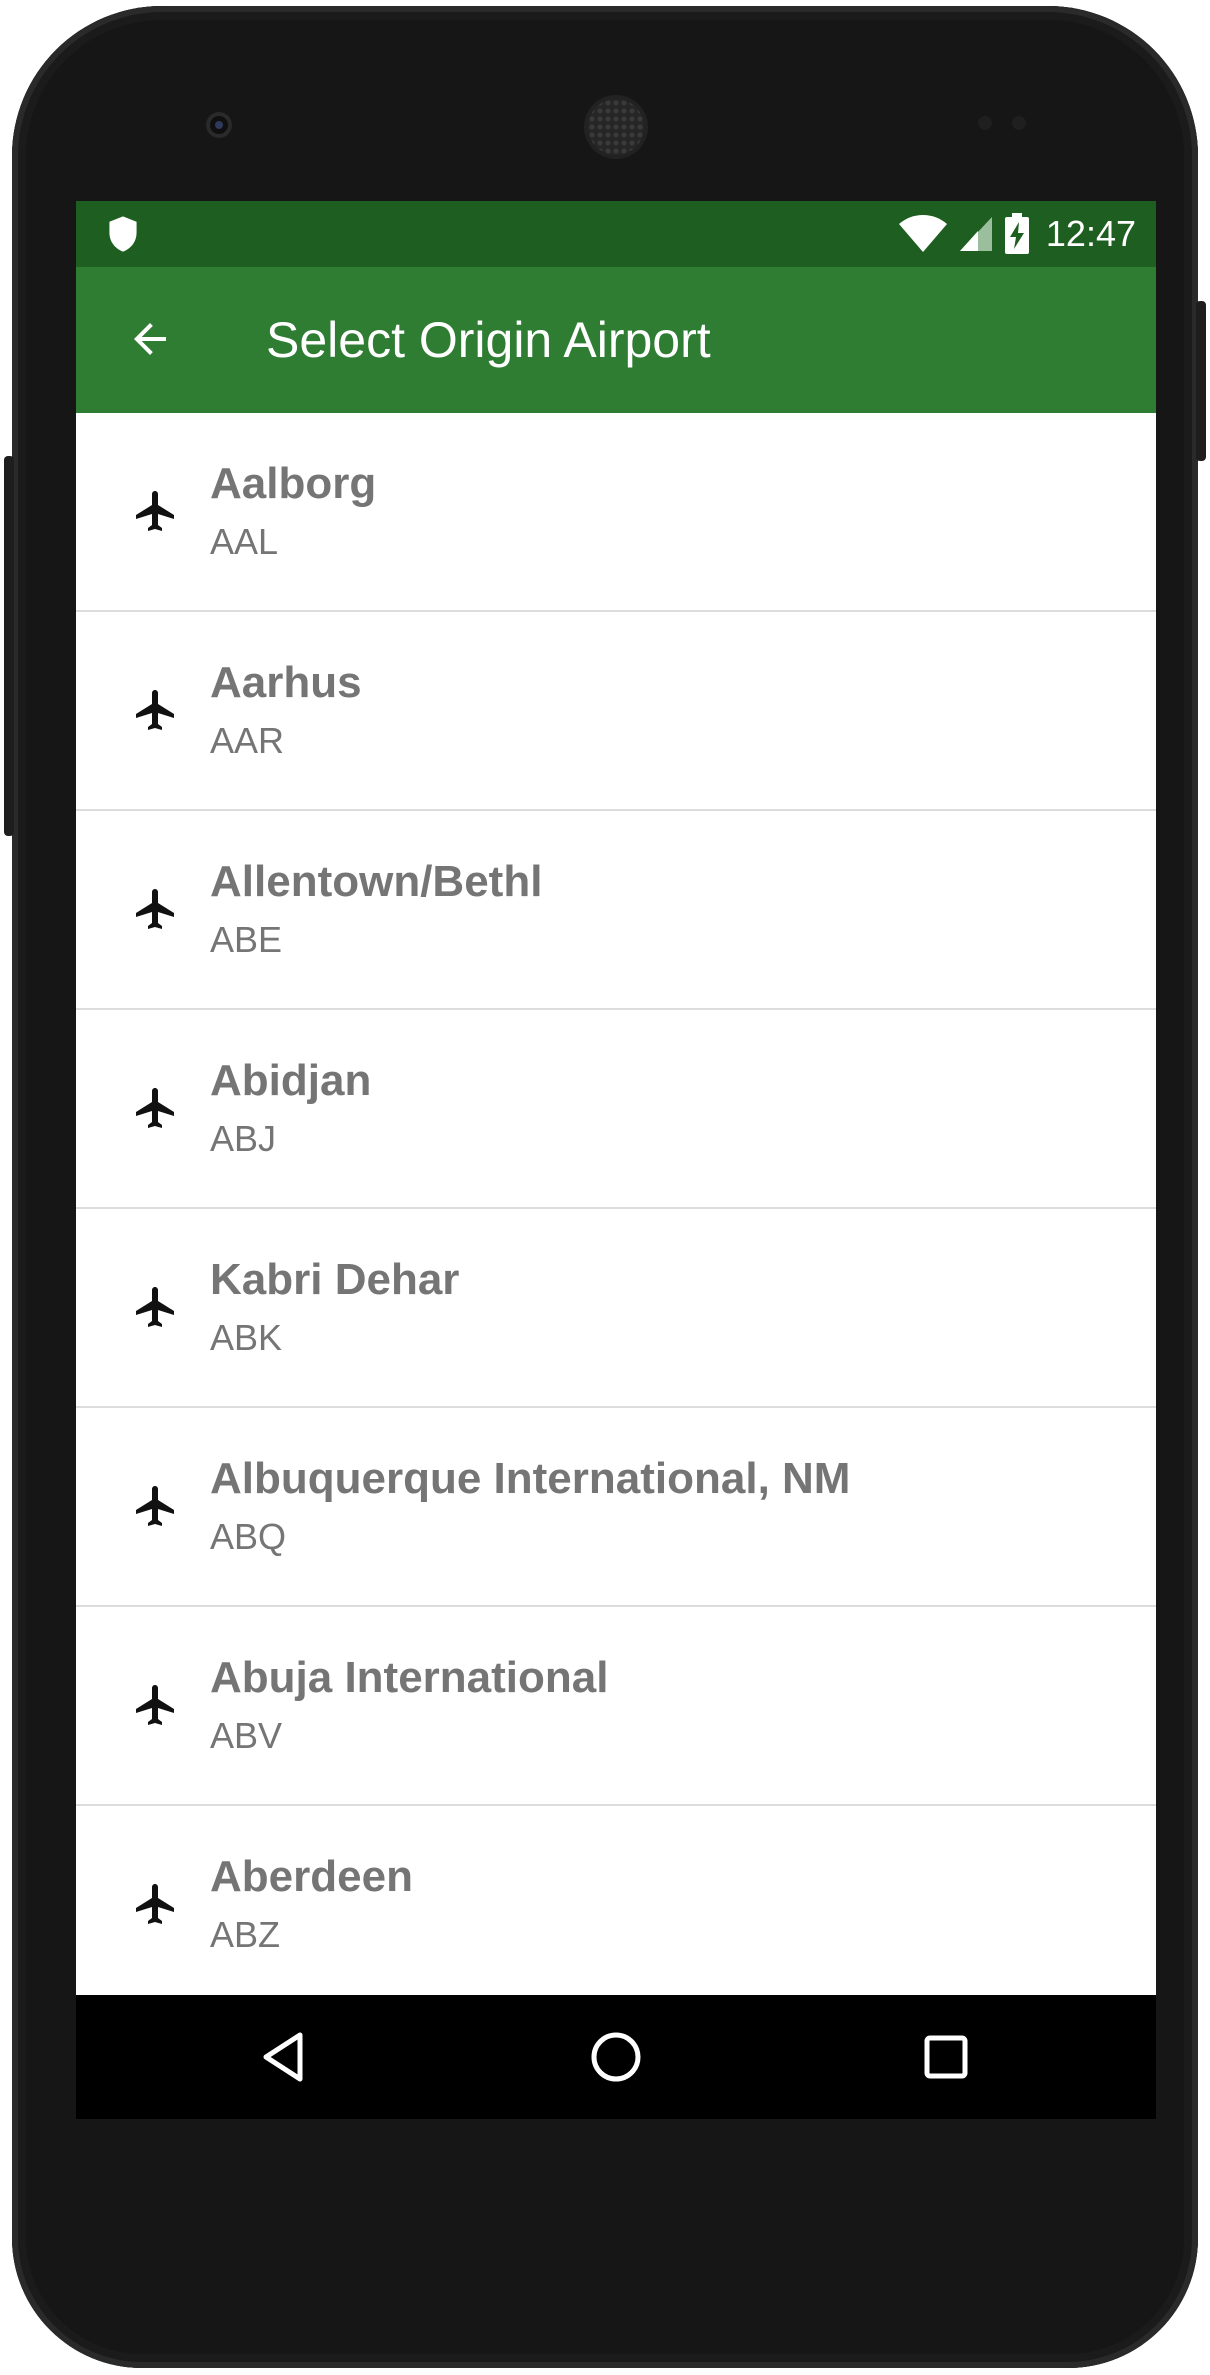  I want to click on airport-name: Kabri Dehar, so click(335, 1279).